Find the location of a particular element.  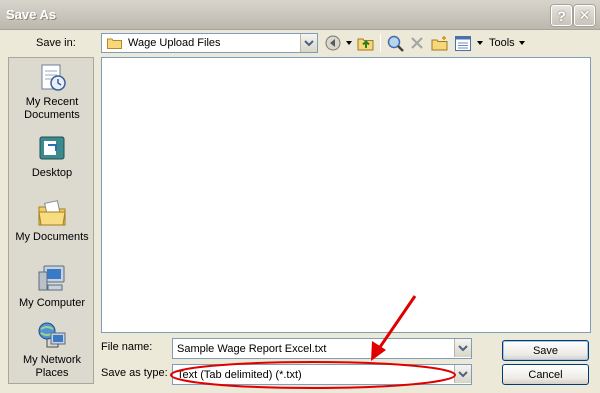

save-as-type-label: Save as type: is located at coordinates (134, 373).